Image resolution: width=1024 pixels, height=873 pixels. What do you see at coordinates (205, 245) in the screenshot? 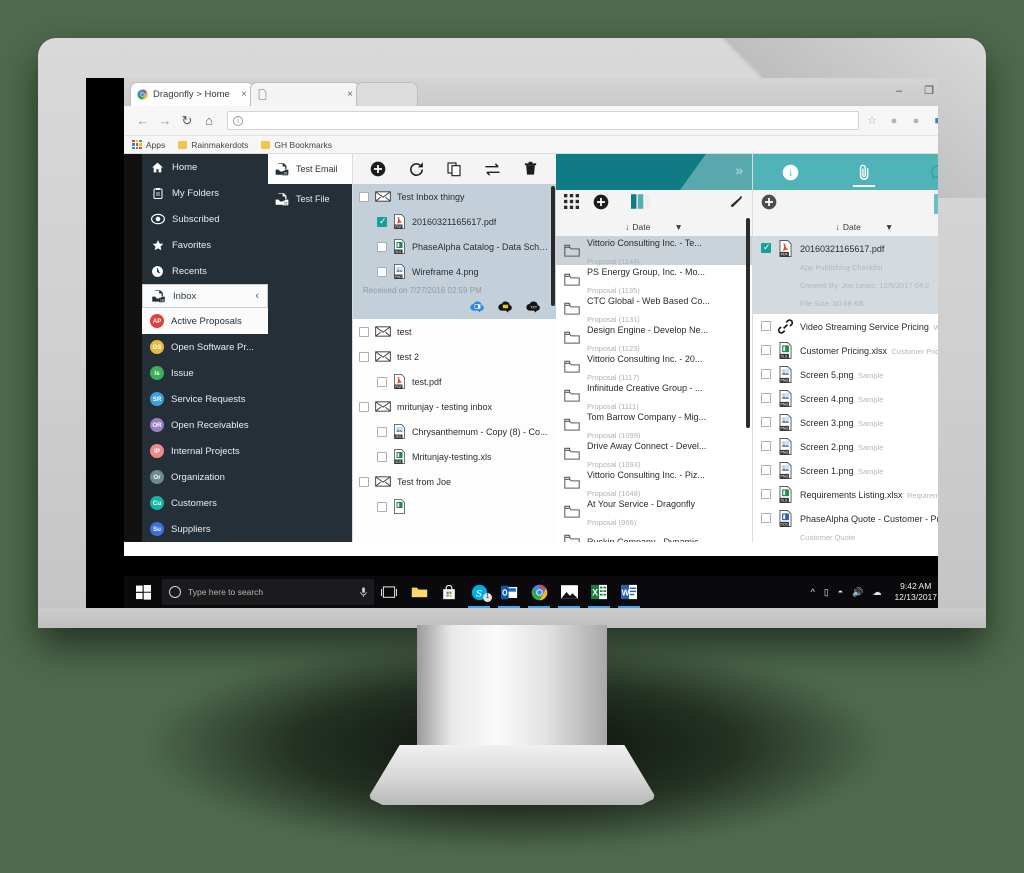
I see `sidebar-item-favorites: Favorites` at bounding box center [205, 245].